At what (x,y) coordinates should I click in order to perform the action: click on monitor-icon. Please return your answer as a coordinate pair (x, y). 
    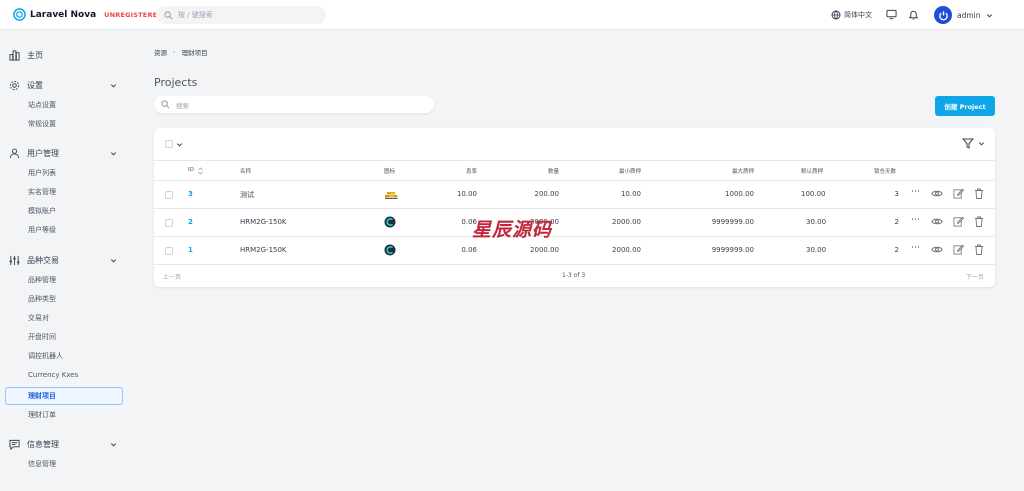
    Looking at the image, I should click on (891, 14).